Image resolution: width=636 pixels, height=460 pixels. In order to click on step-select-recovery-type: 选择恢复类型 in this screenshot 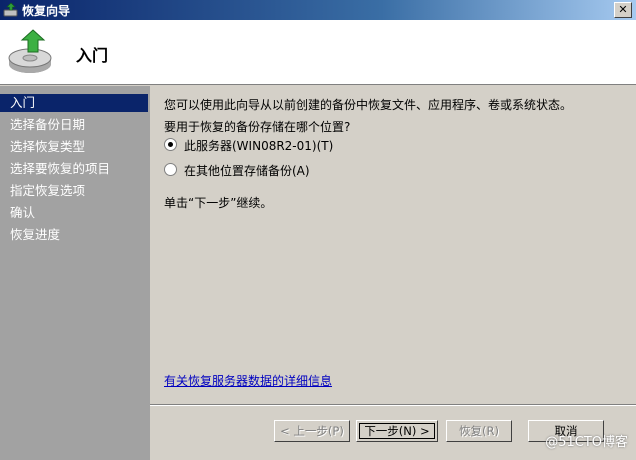, I will do `click(74, 147)`.